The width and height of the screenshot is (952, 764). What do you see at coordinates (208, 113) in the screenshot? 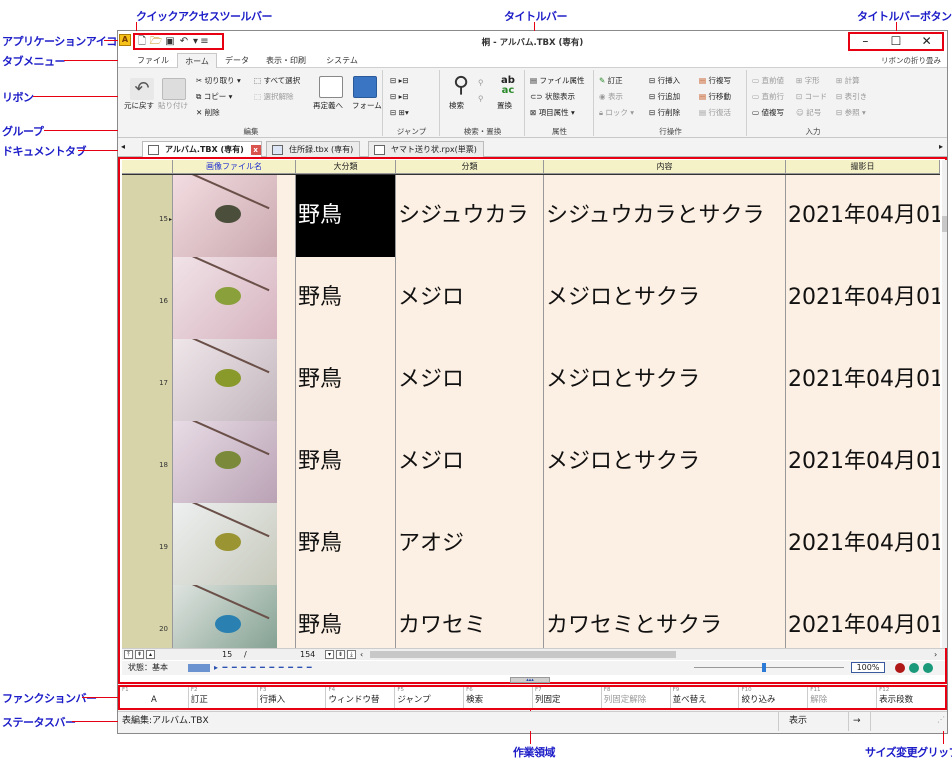
I see `delete-button: ✕ 削除` at bounding box center [208, 113].